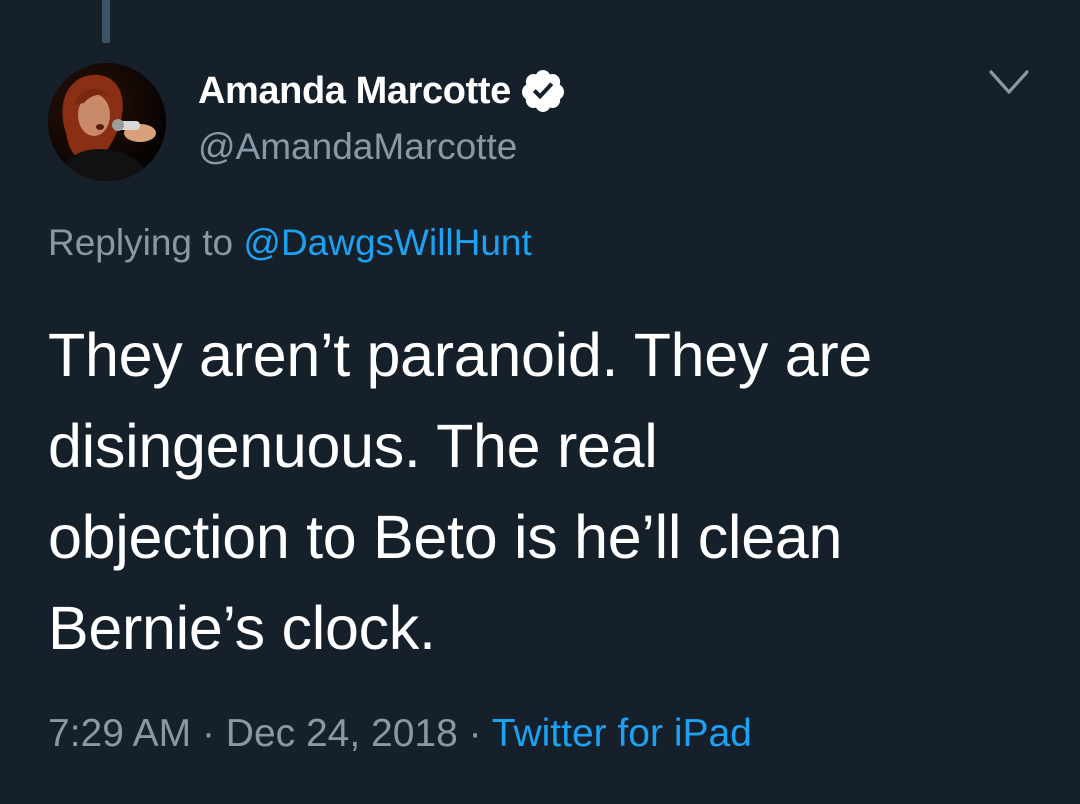  I want to click on author-handle: @AmandaMarcotte, so click(357, 147).